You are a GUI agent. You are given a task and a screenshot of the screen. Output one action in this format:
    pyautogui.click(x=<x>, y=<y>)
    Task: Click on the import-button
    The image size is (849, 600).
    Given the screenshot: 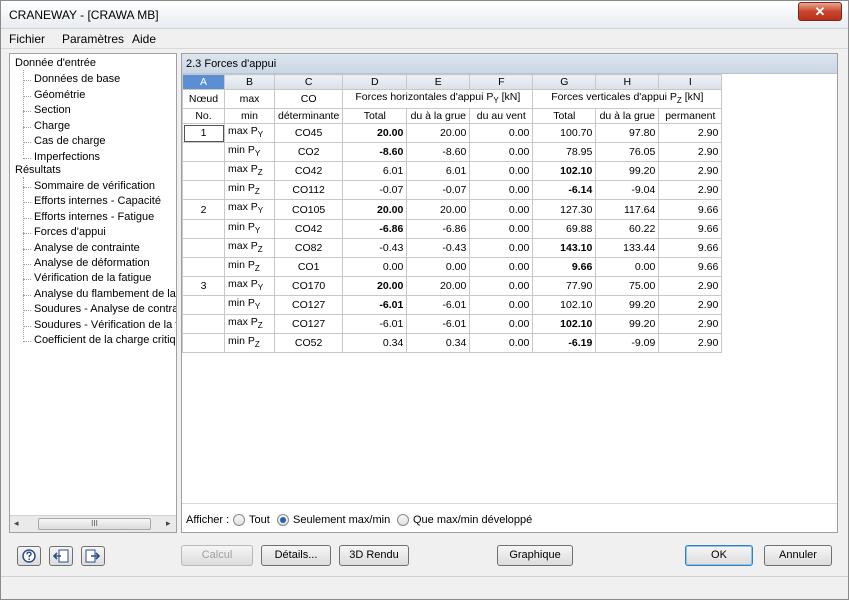 What is the action you would take?
    pyautogui.click(x=61, y=556)
    